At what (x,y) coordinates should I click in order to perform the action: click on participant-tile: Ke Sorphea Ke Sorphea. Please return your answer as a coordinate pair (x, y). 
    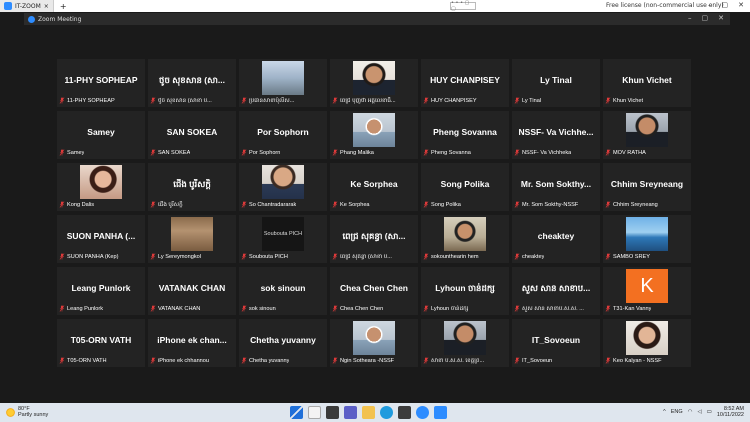
    Looking at the image, I should click on (374, 187).